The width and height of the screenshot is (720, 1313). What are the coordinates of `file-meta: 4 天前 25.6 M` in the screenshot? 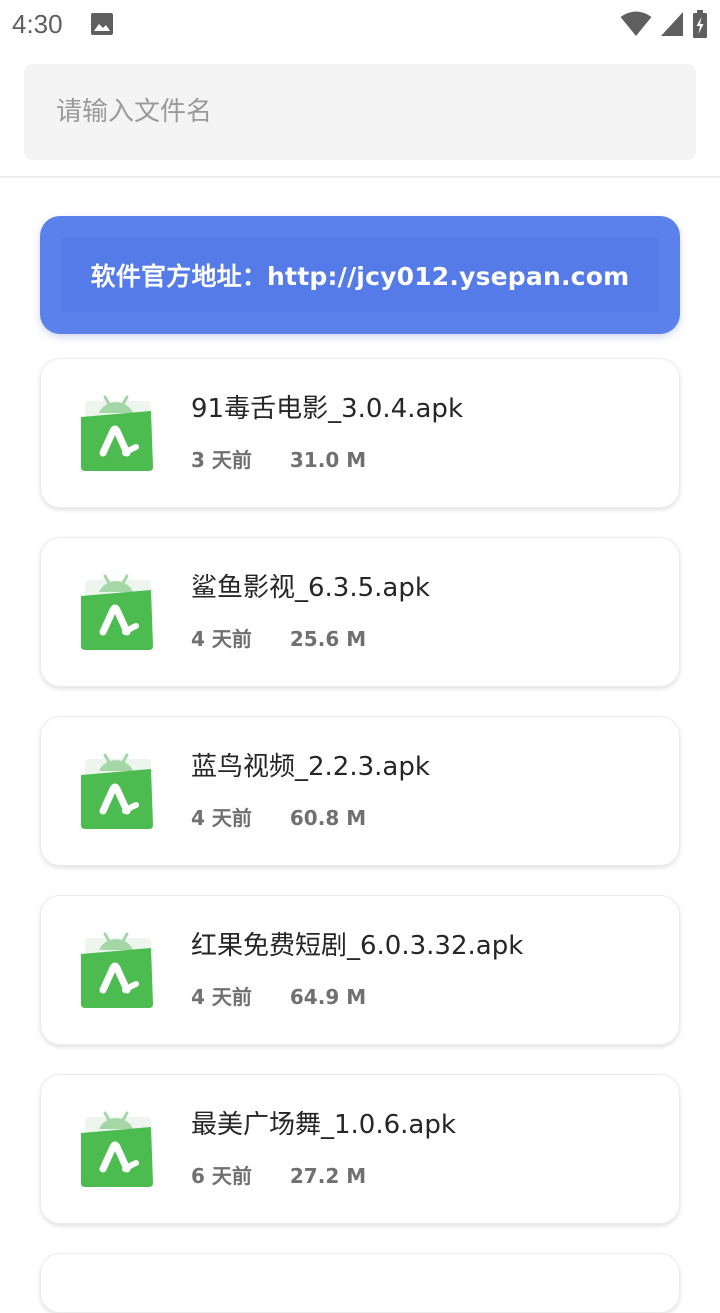 It's located at (278, 639).